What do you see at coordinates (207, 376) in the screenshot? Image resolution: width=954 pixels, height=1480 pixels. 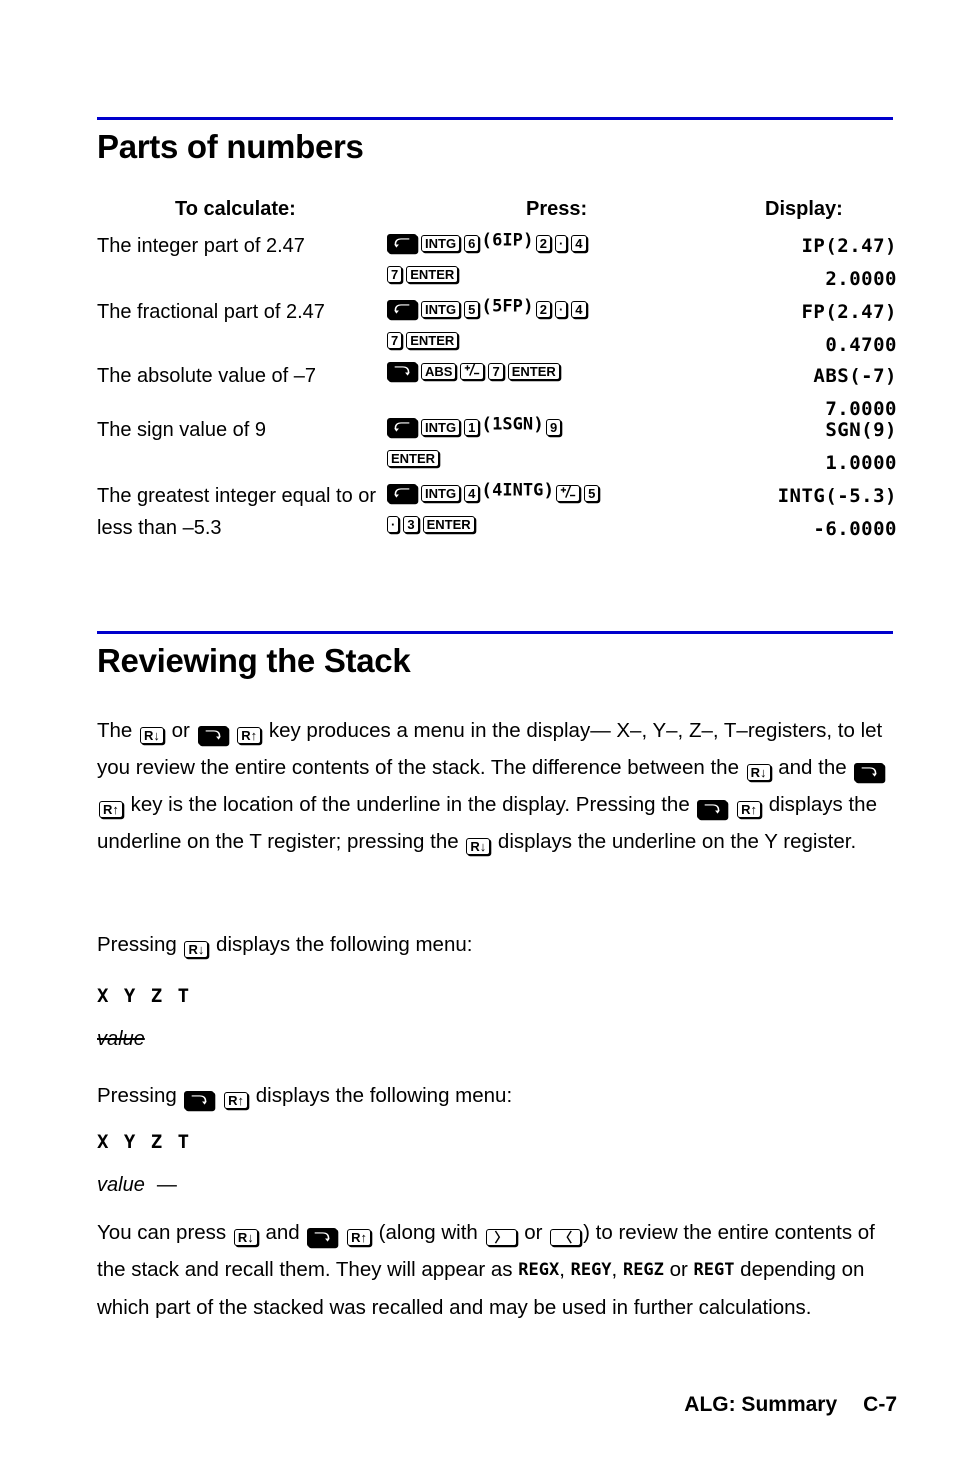 I see `row-description: The absolute value of –7` at bounding box center [207, 376].